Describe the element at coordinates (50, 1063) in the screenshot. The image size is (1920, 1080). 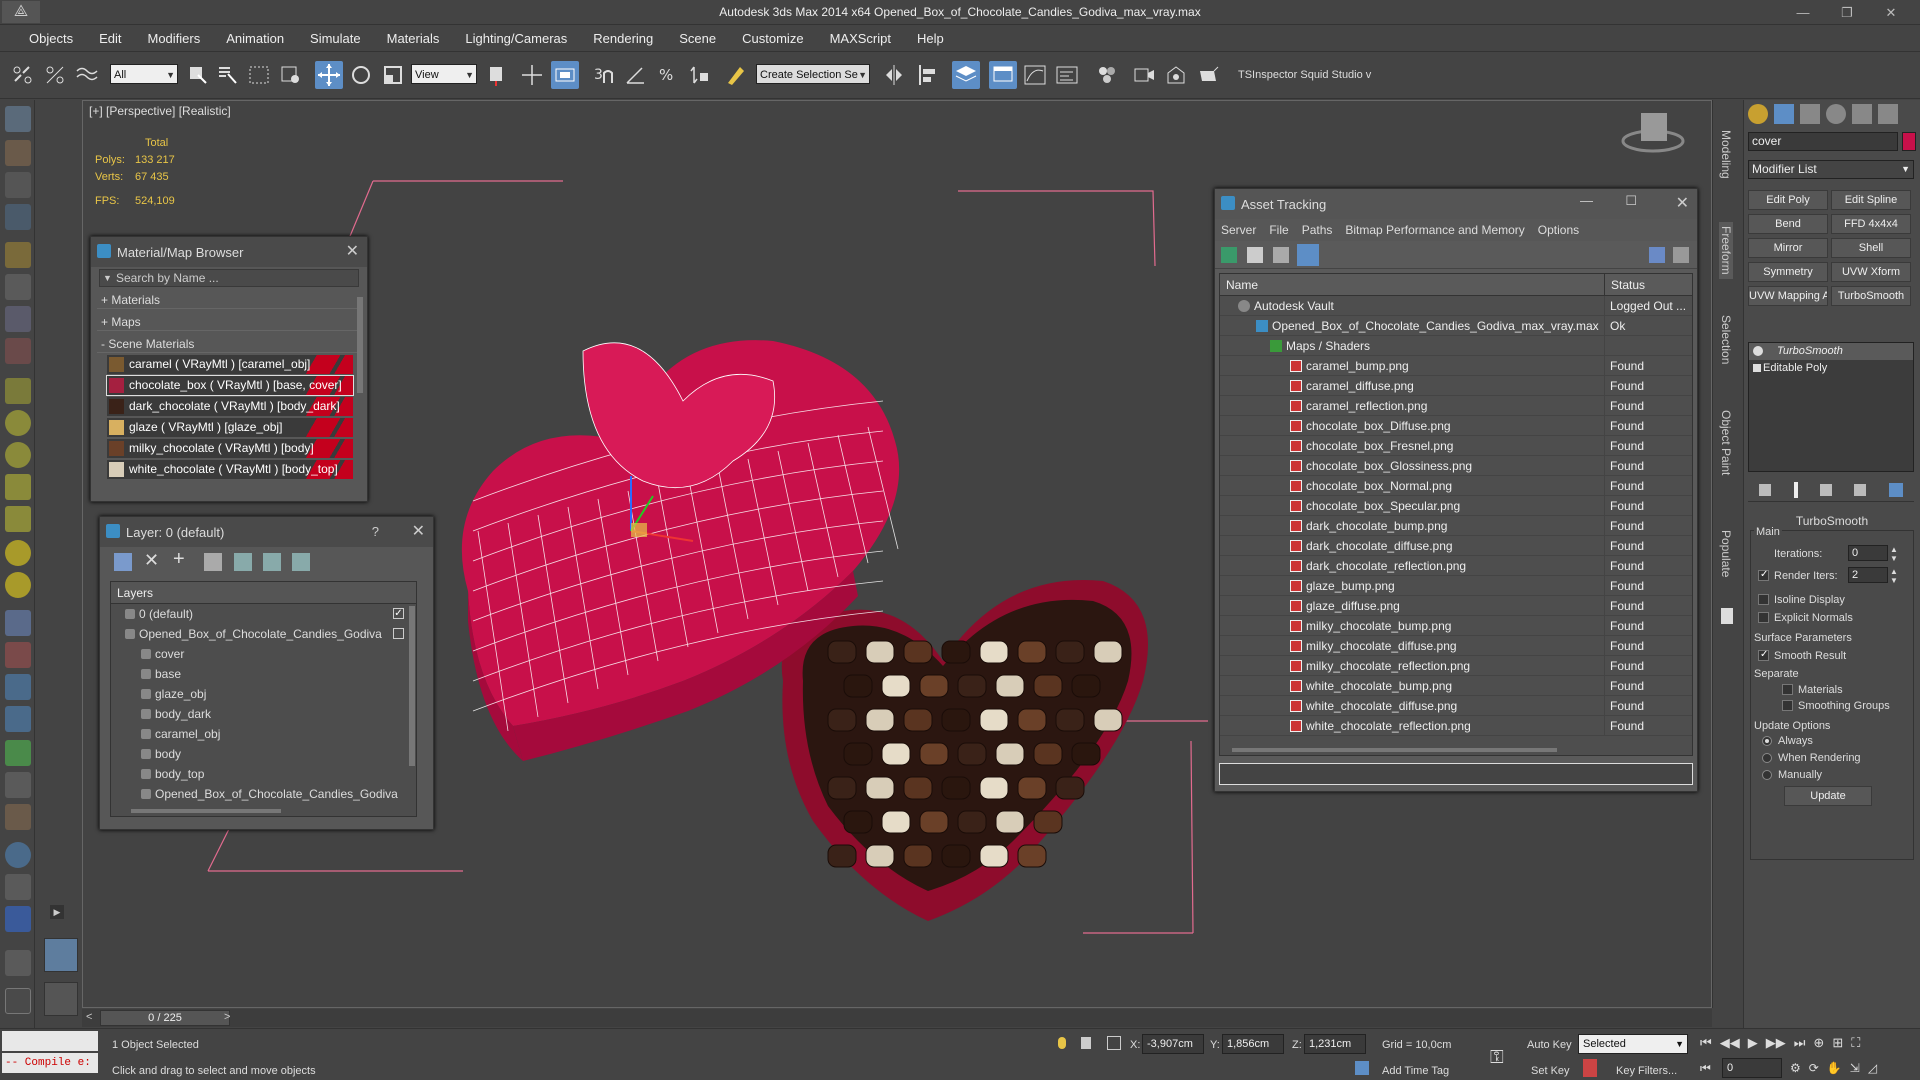
I see `maxscript-output: -- Compile e:` at that location.